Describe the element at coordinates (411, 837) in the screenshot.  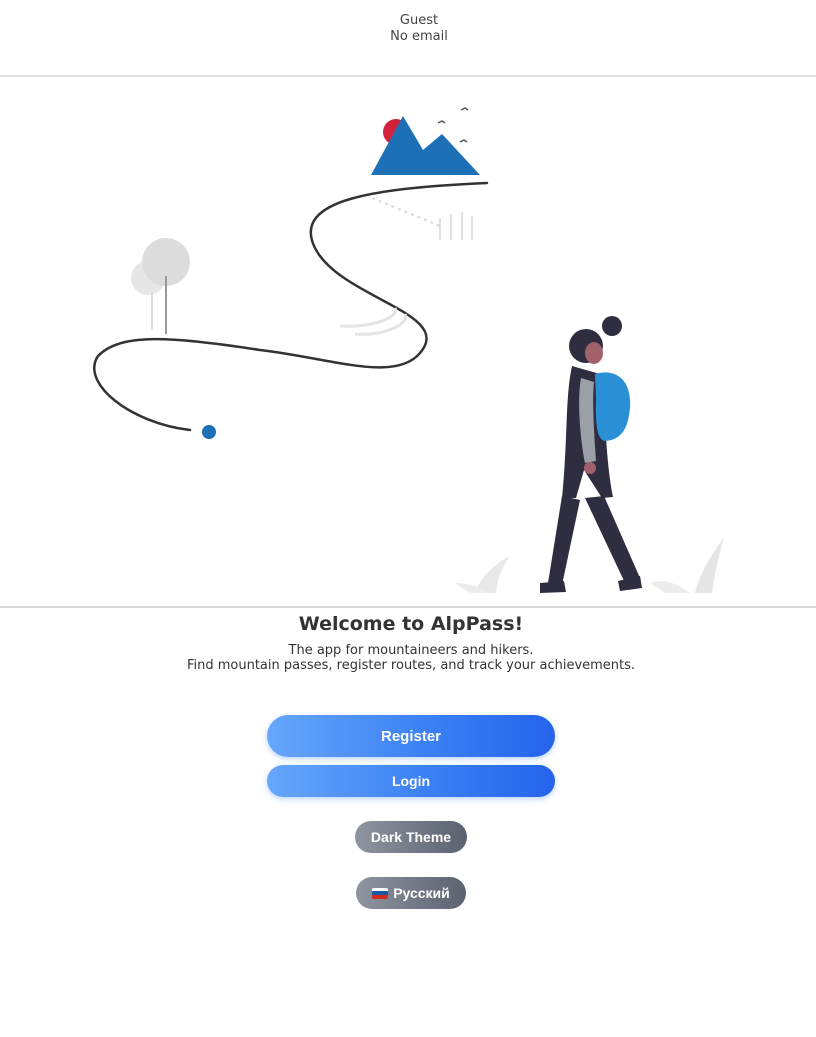
I see `dark-theme-button: Dark Theme` at that location.